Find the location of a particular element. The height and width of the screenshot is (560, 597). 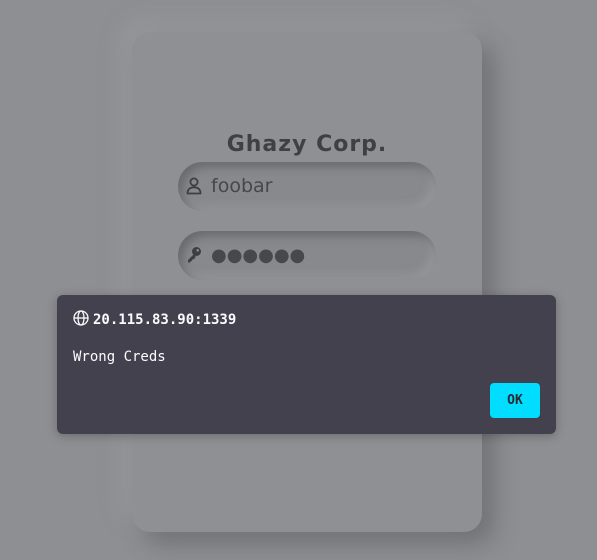

globe-icon is located at coordinates (81, 320).